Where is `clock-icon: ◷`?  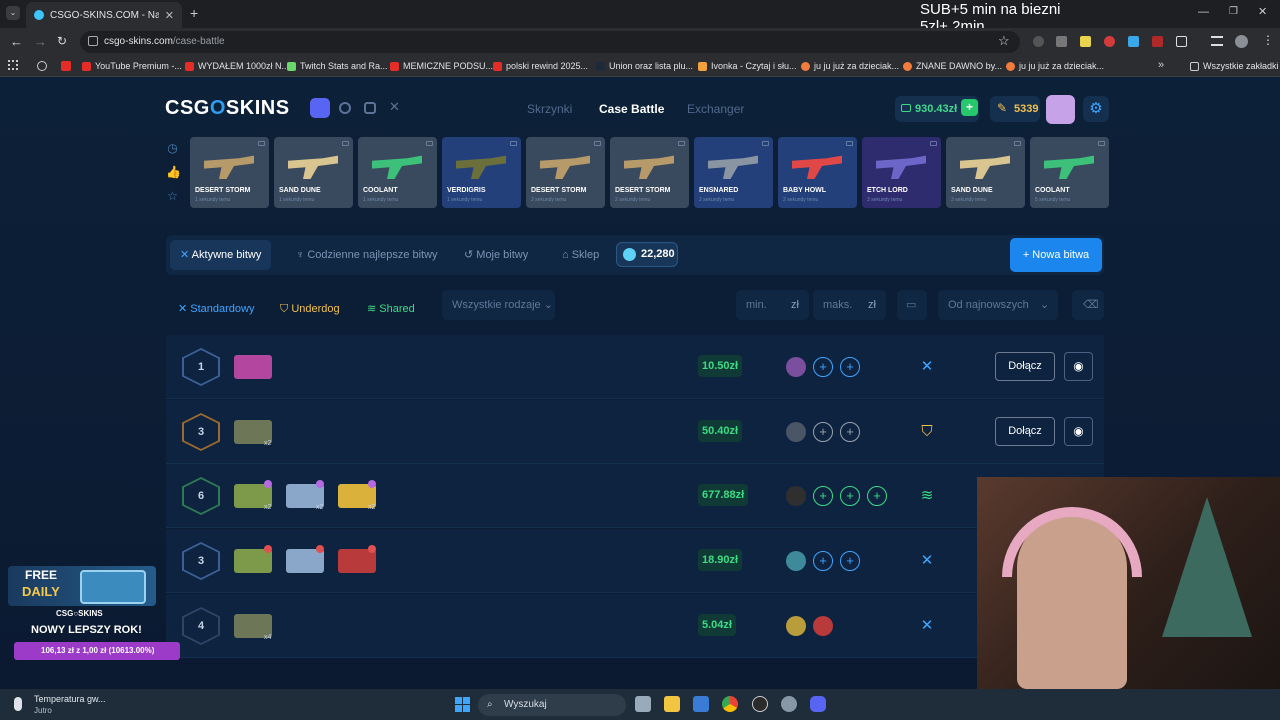
clock-icon: ◷ is located at coordinates (172, 148).